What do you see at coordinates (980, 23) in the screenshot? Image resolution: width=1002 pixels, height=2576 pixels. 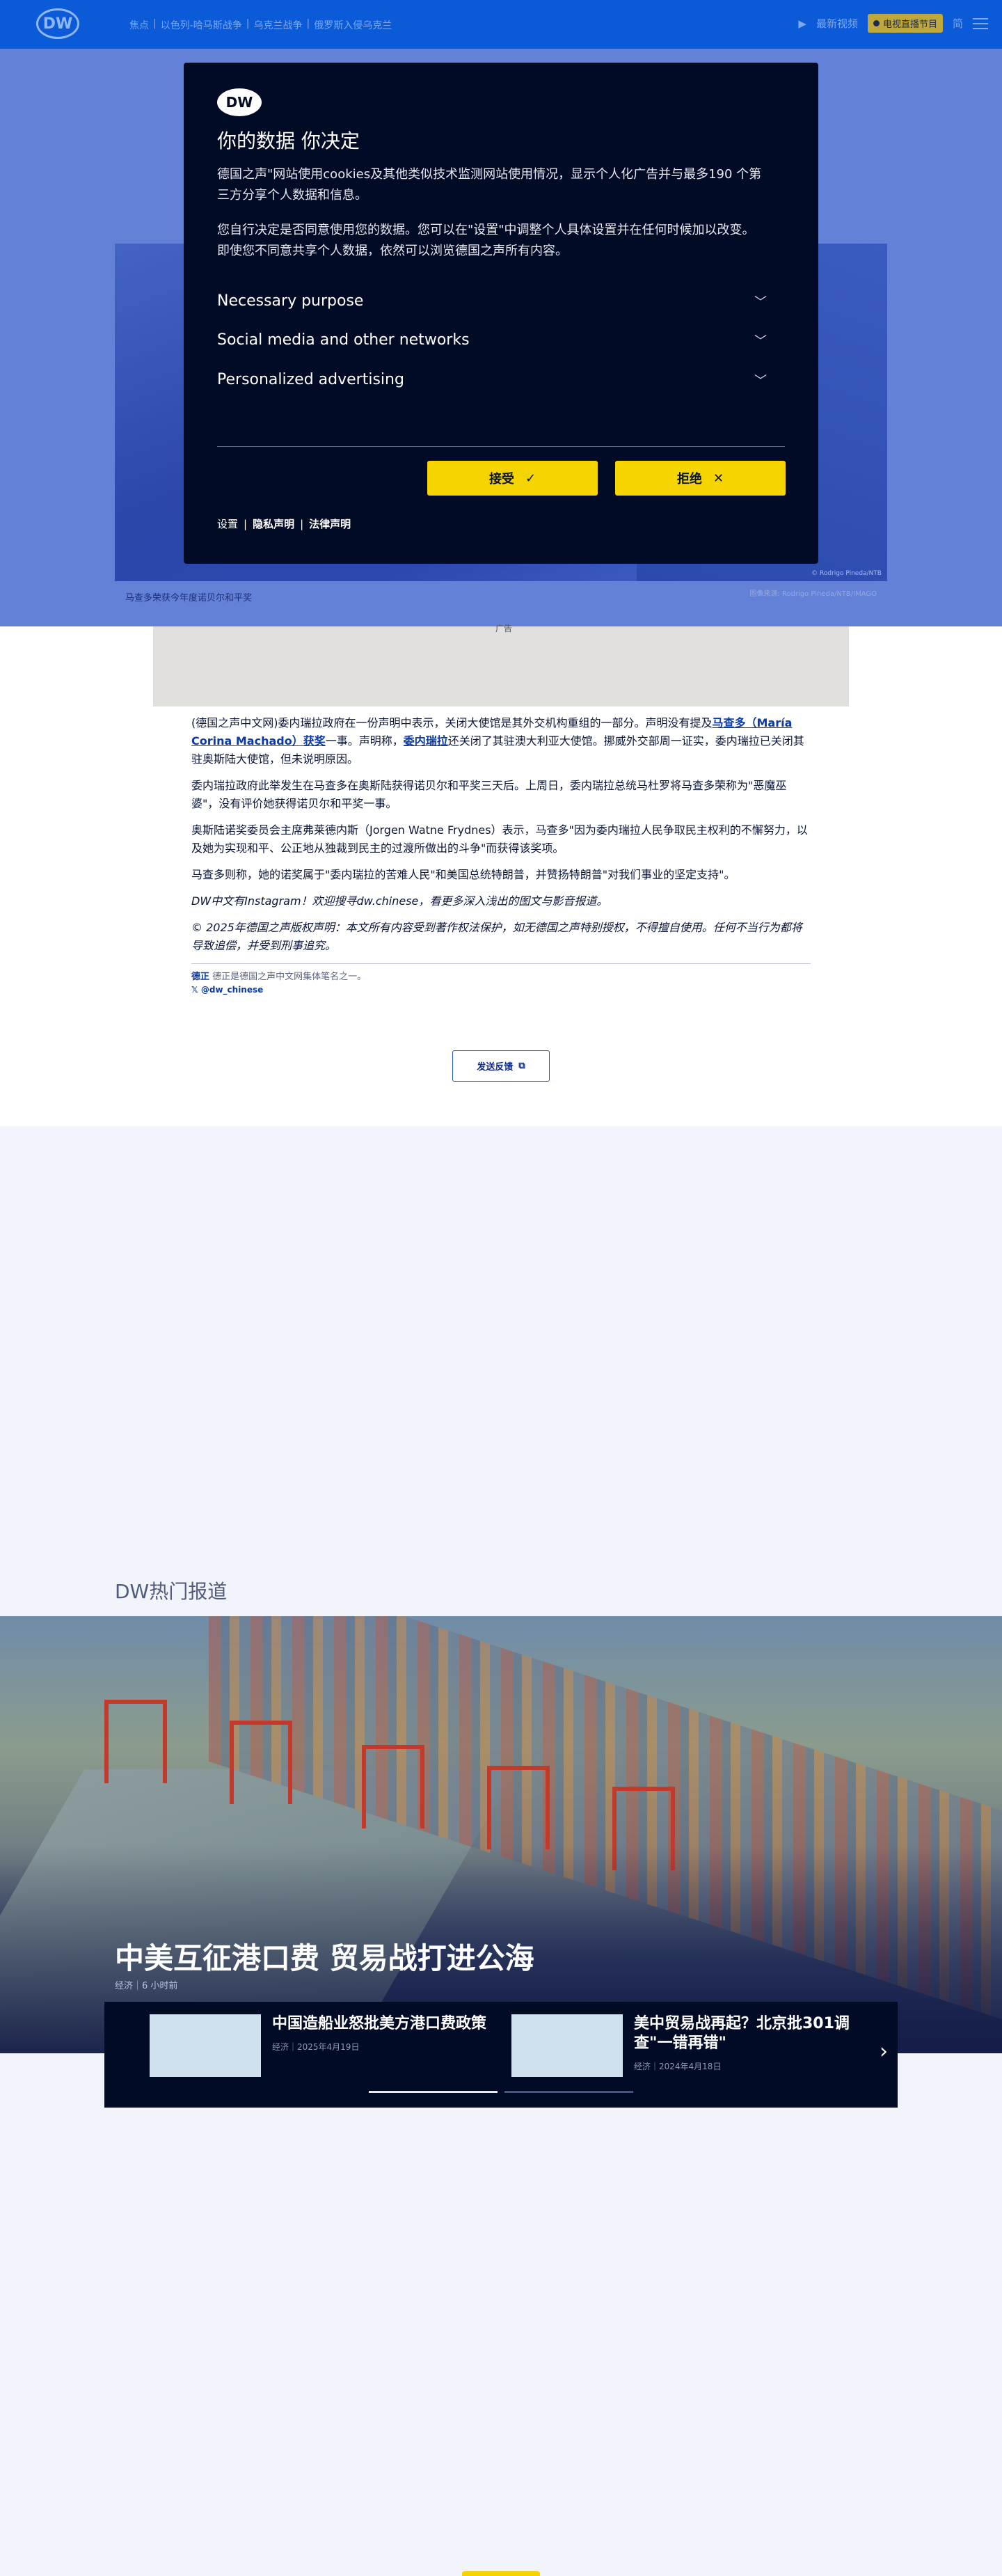 I see `menu-icon` at bounding box center [980, 23].